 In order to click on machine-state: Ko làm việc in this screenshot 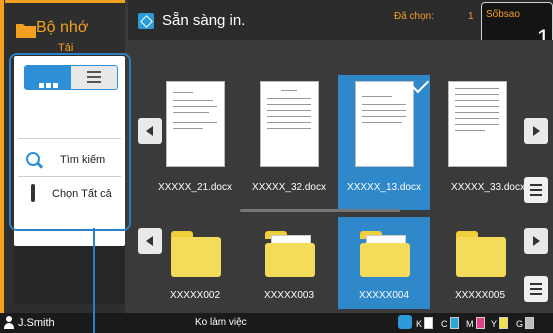, I will do `click(221, 322)`.